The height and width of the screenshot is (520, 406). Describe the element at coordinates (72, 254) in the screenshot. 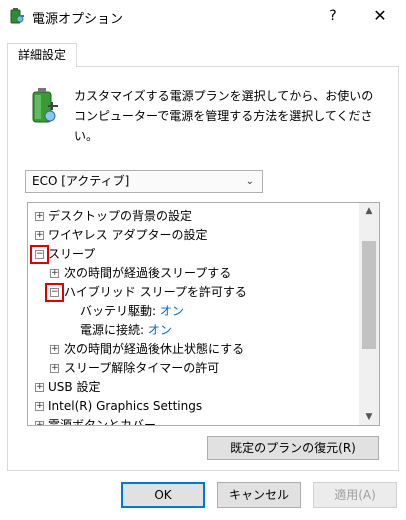

I see `tree-item-label: スリープ` at that location.